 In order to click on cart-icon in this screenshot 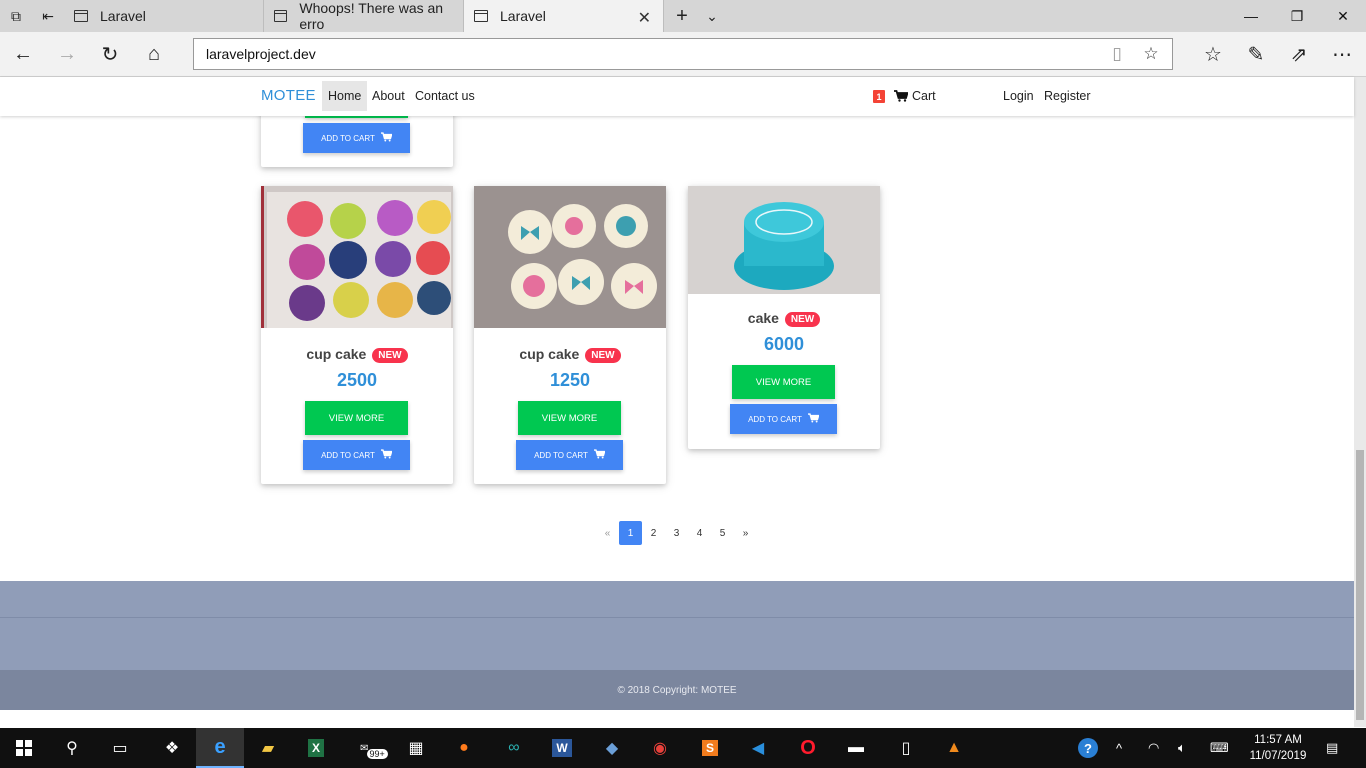, I will do `click(386, 455)`.